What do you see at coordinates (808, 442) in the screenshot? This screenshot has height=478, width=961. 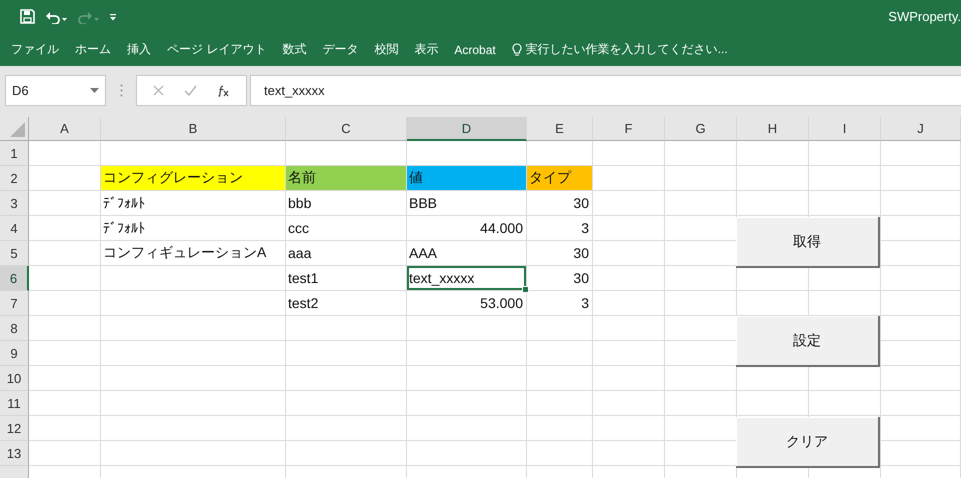 I see `sheet-button: クリア` at bounding box center [808, 442].